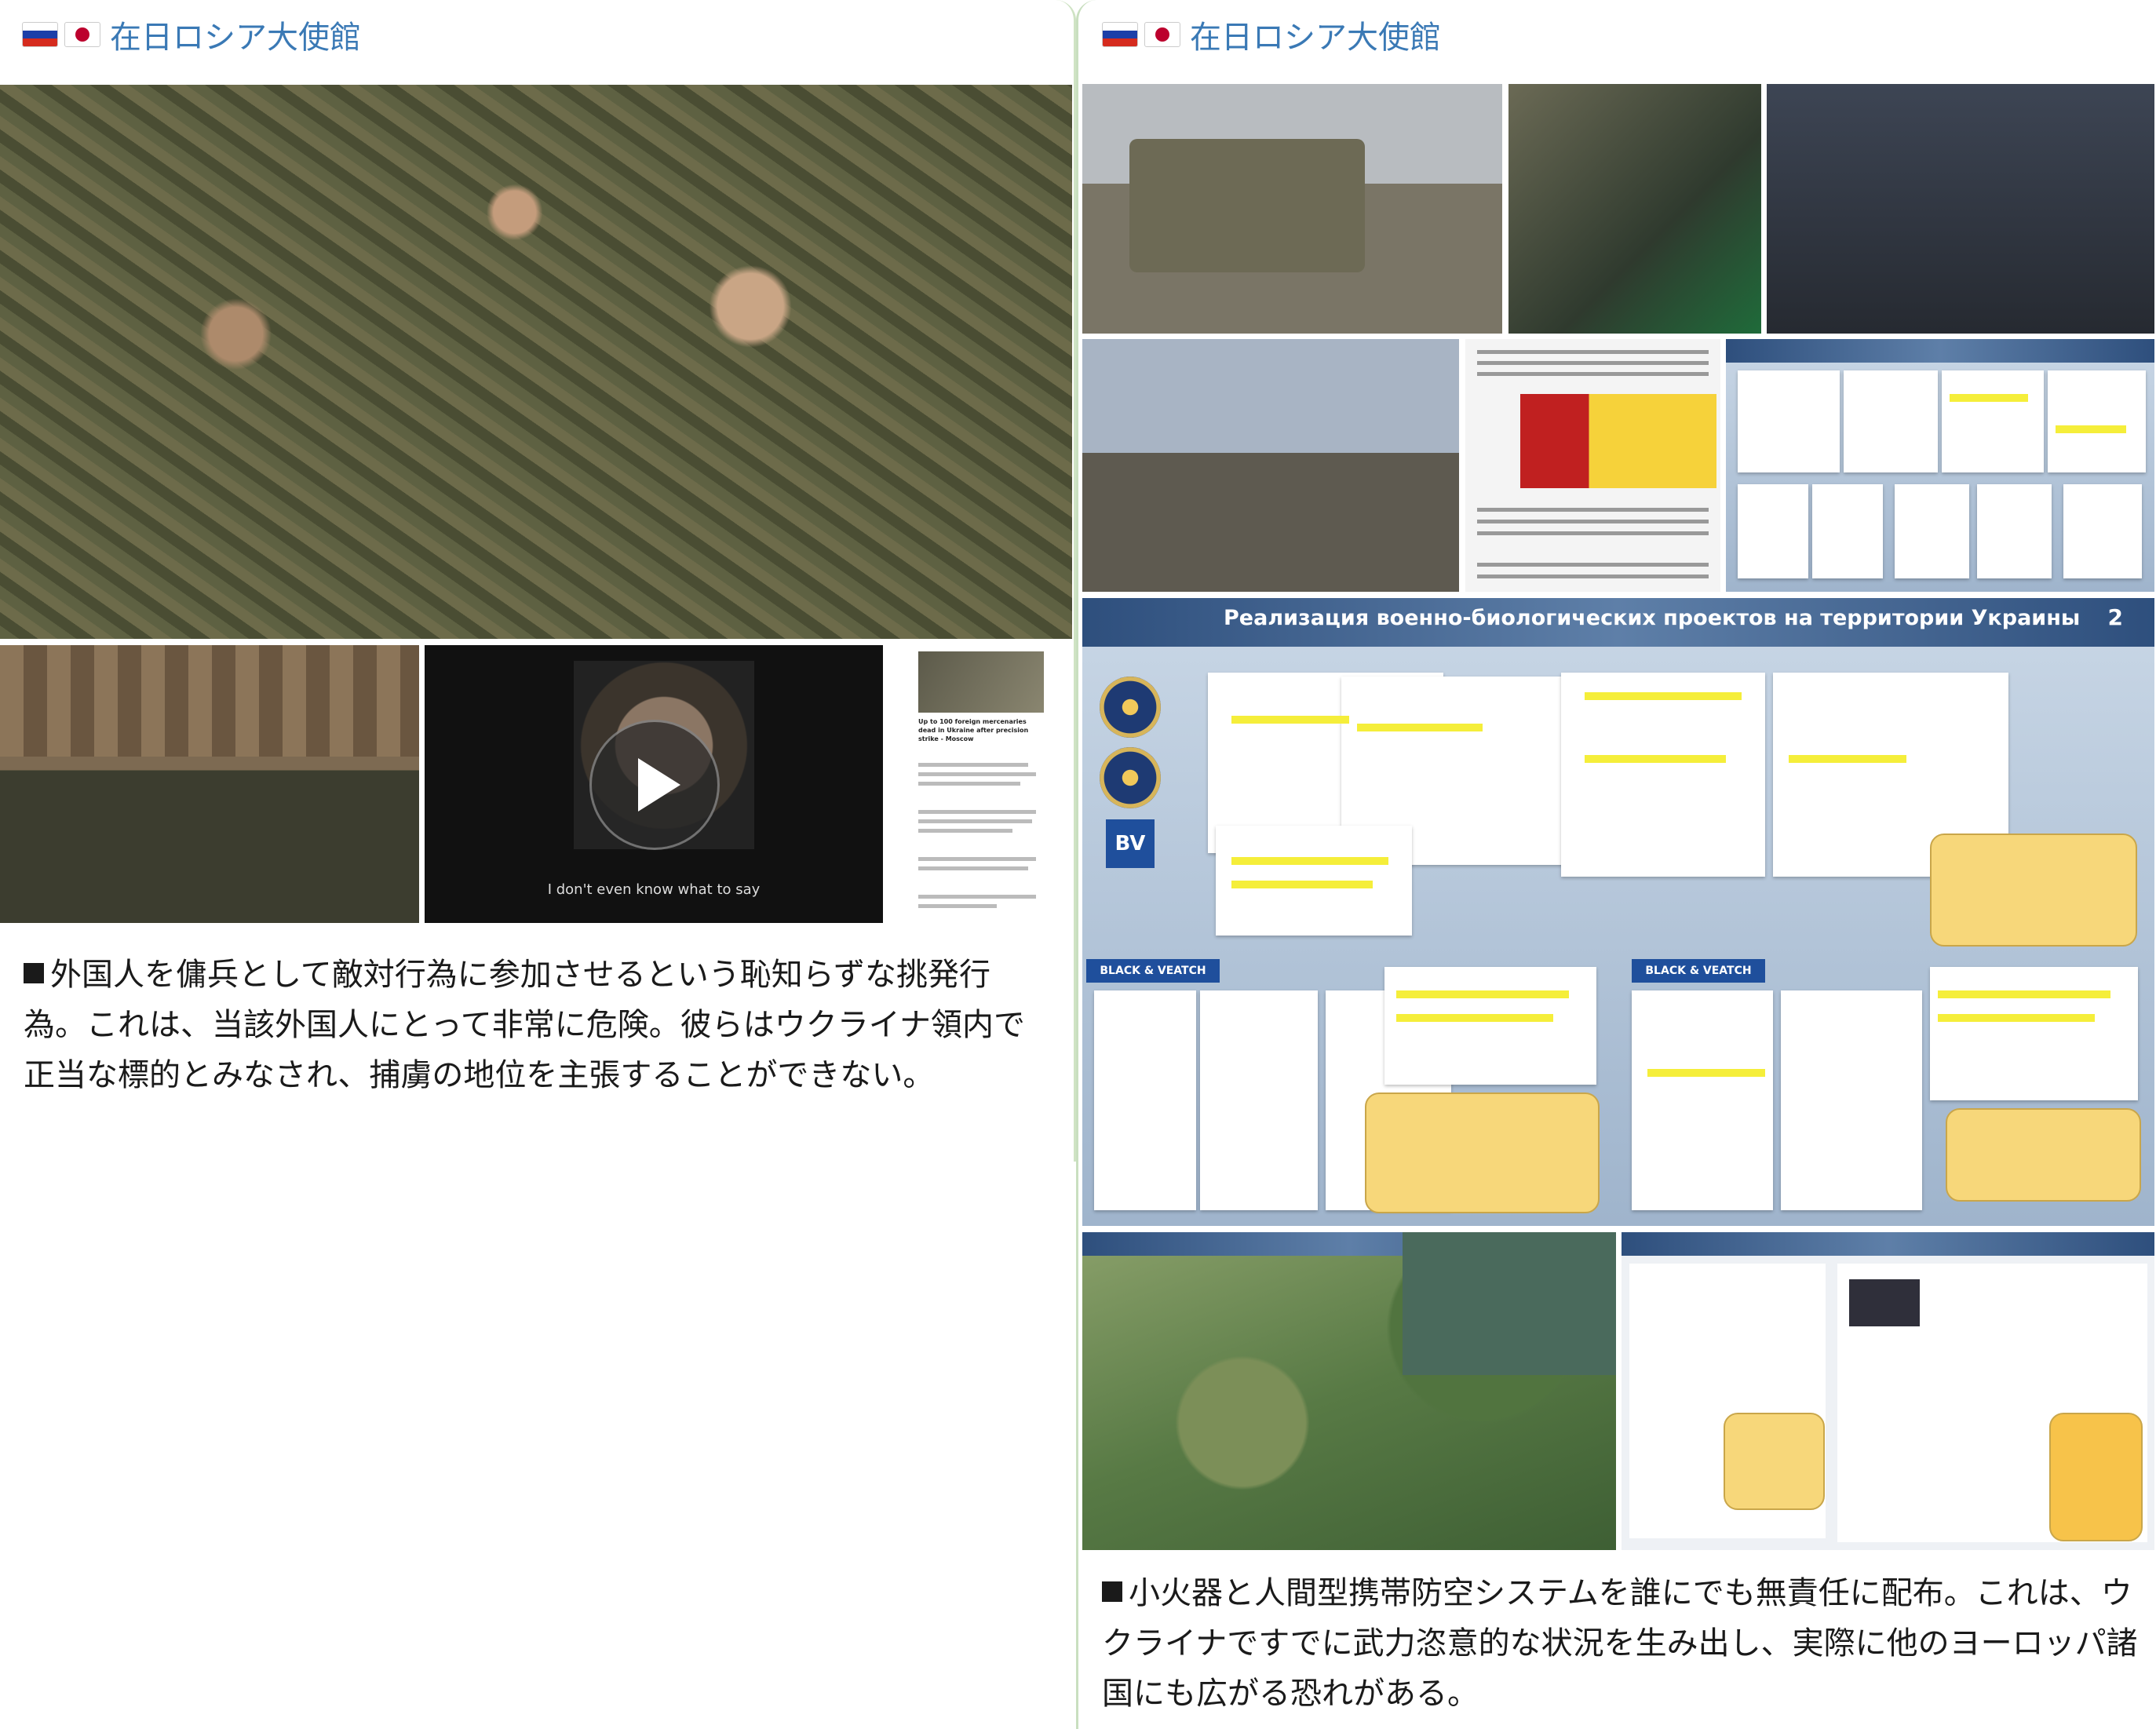 The image size is (2156, 1729). Describe the element at coordinates (1888, 1391) in the screenshot. I see `slide-news-documents` at that location.